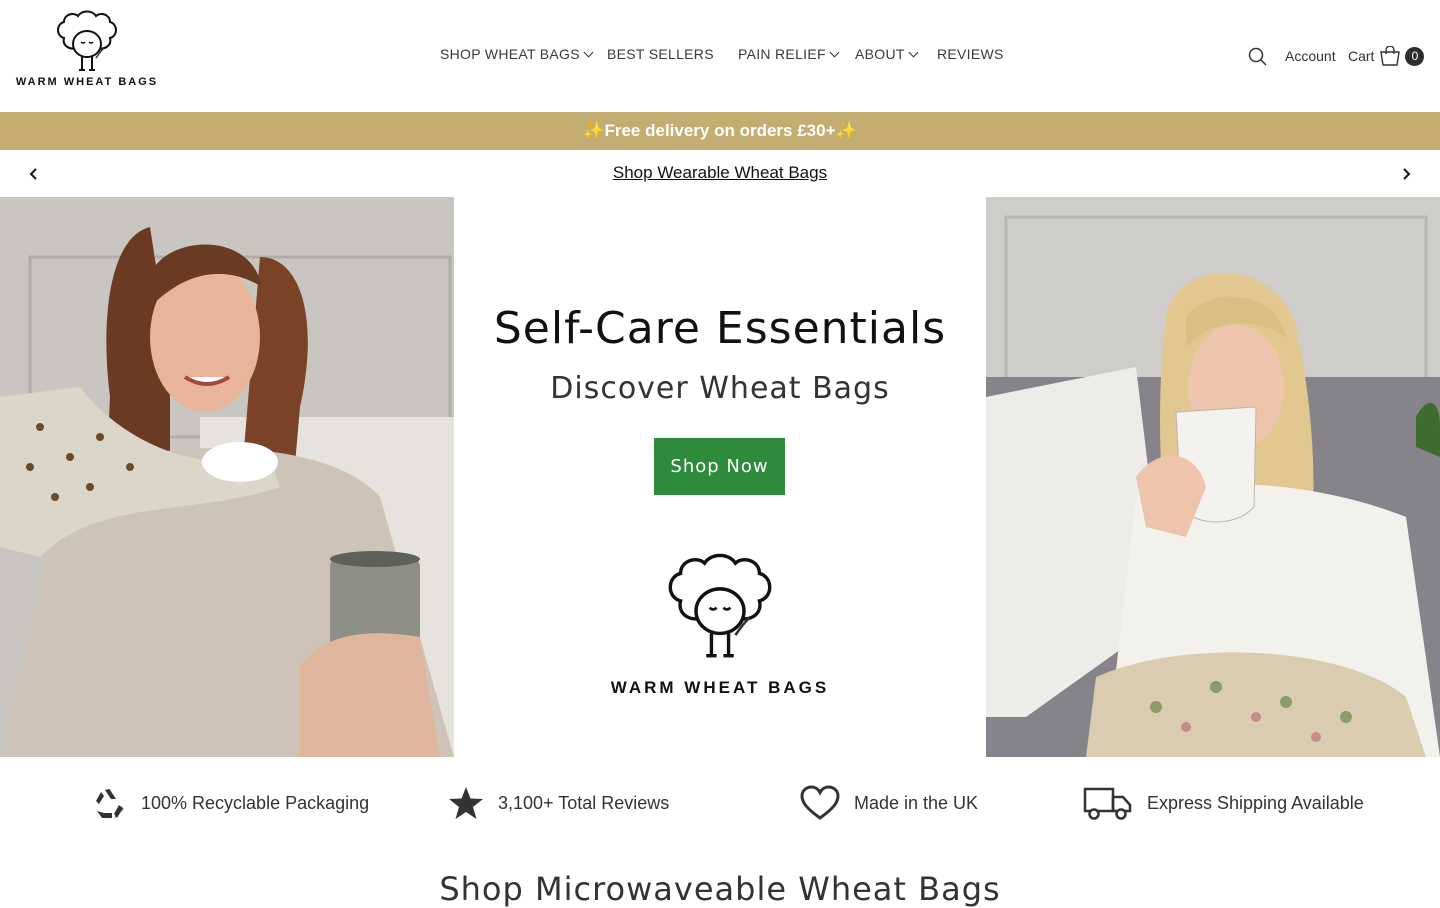  I want to click on feature-made-in-uk: Made in the UK, so click(889, 803).